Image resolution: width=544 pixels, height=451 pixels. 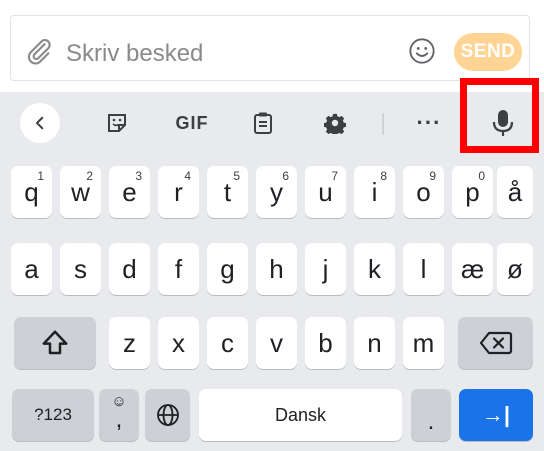 What do you see at coordinates (89, 176) in the screenshot?
I see `key-hint: 2` at bounding box center [89, 176].